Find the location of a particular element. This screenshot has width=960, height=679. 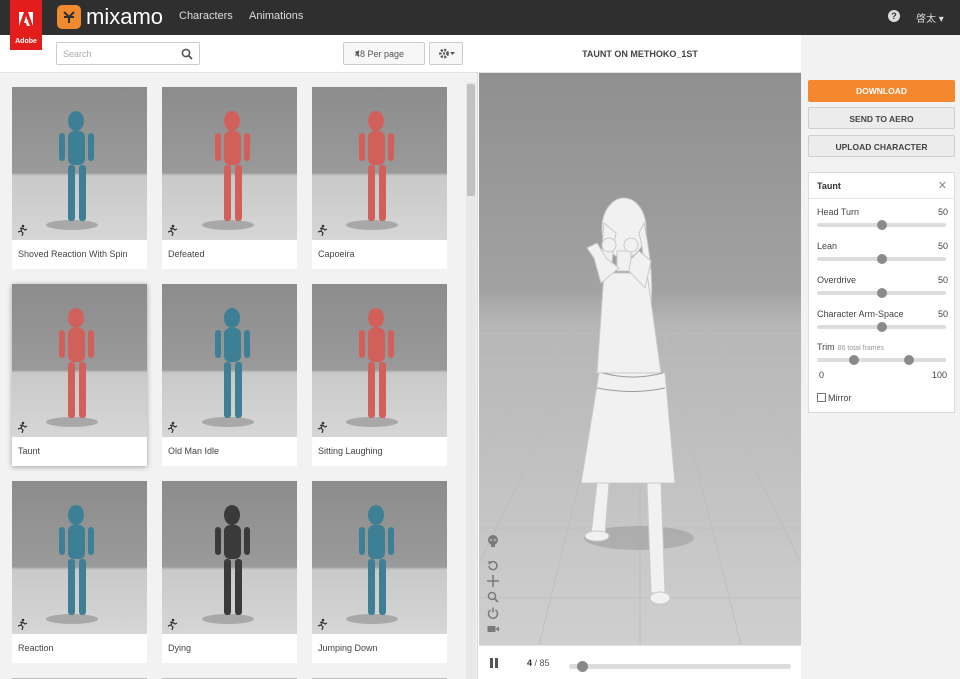

animation-card: Capoeira is located at coordinates (379, 178).